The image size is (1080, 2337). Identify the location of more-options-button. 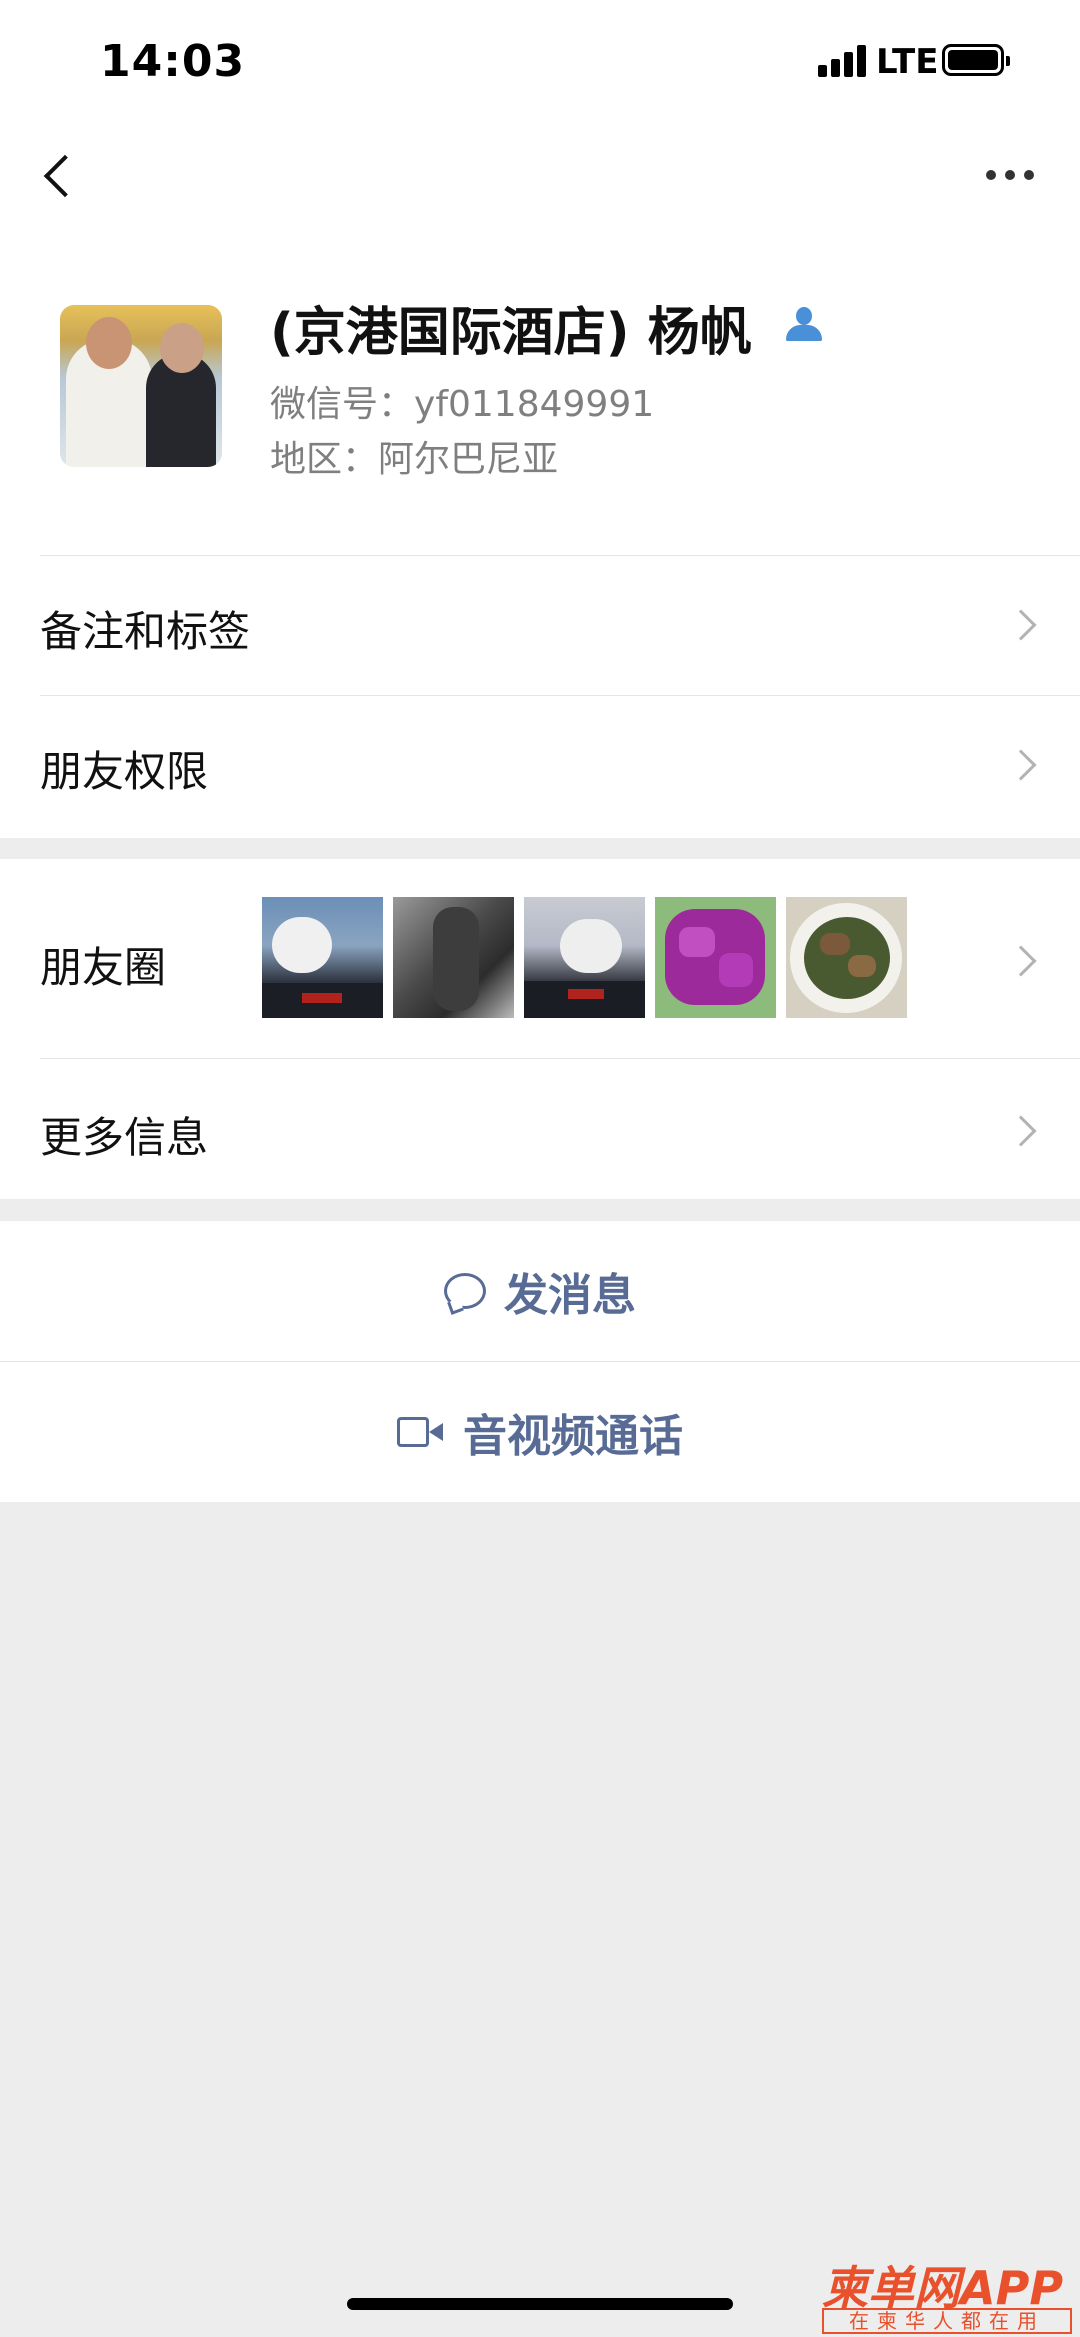
(1010, 175).